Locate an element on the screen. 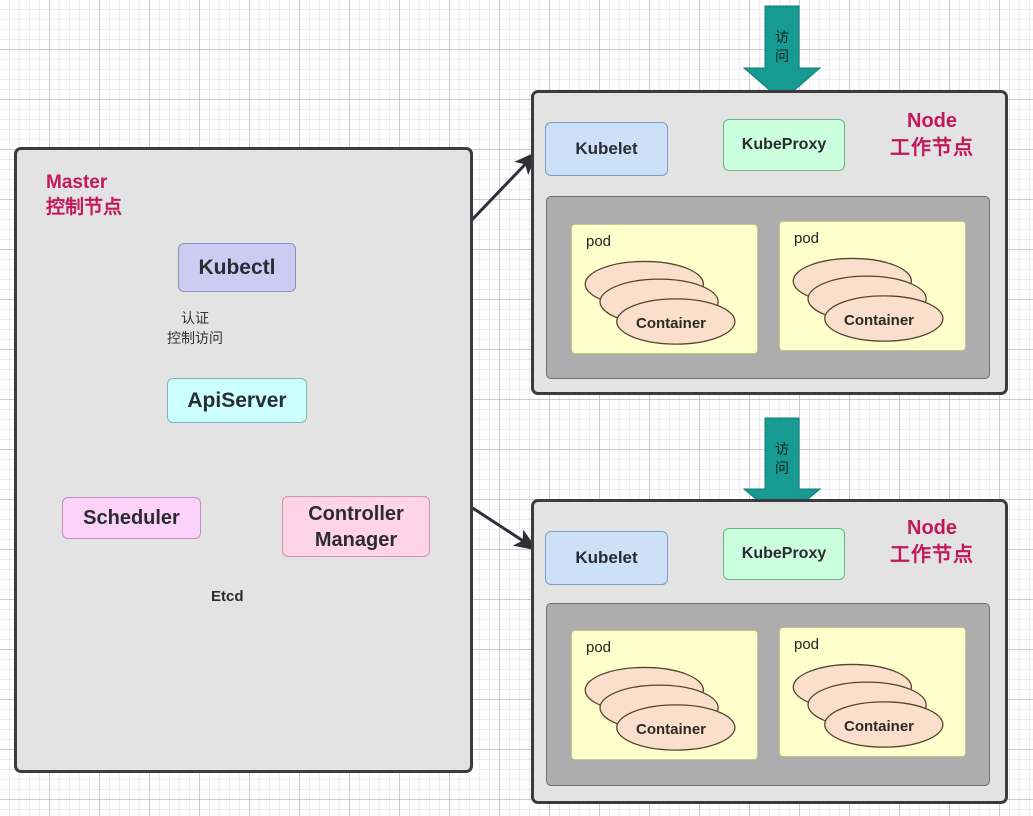 The image size is (1033, 816). node-1-kubeproxy-label: KubeProxy is located at coordinates (784, 144).